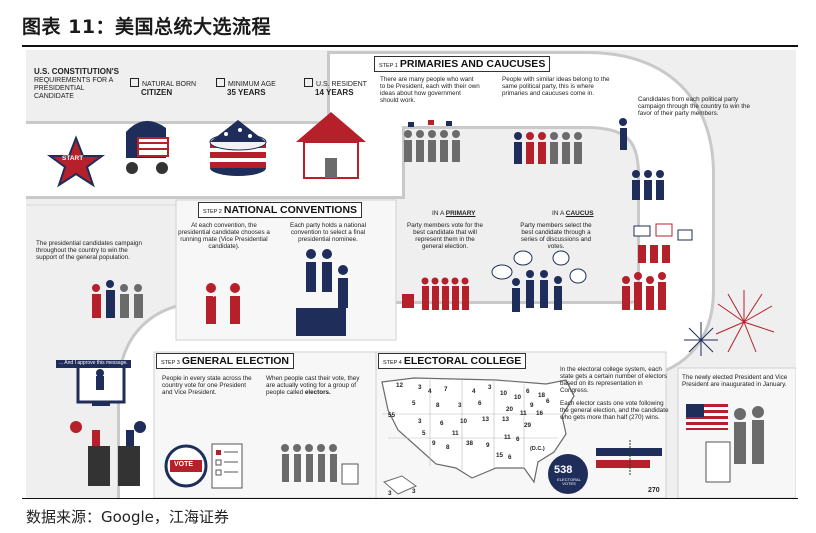  I want to click on step2-number: STEP 2, so click(212, 212).